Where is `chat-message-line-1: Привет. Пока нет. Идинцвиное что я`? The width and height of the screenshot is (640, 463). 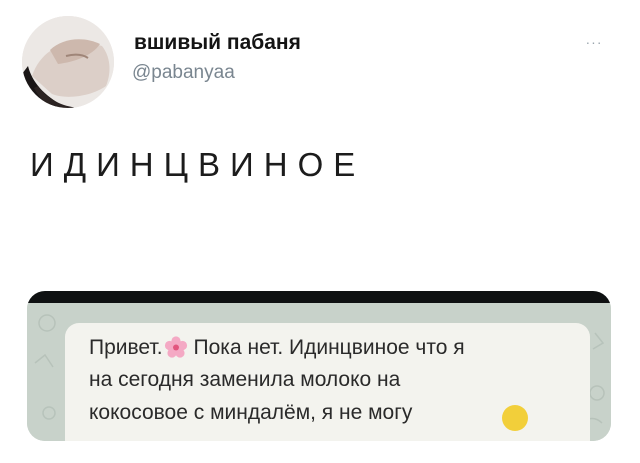
chat-message-line-1: Привет. Пока нет. Идинцвиное что я is located at coordinates (277, 348).